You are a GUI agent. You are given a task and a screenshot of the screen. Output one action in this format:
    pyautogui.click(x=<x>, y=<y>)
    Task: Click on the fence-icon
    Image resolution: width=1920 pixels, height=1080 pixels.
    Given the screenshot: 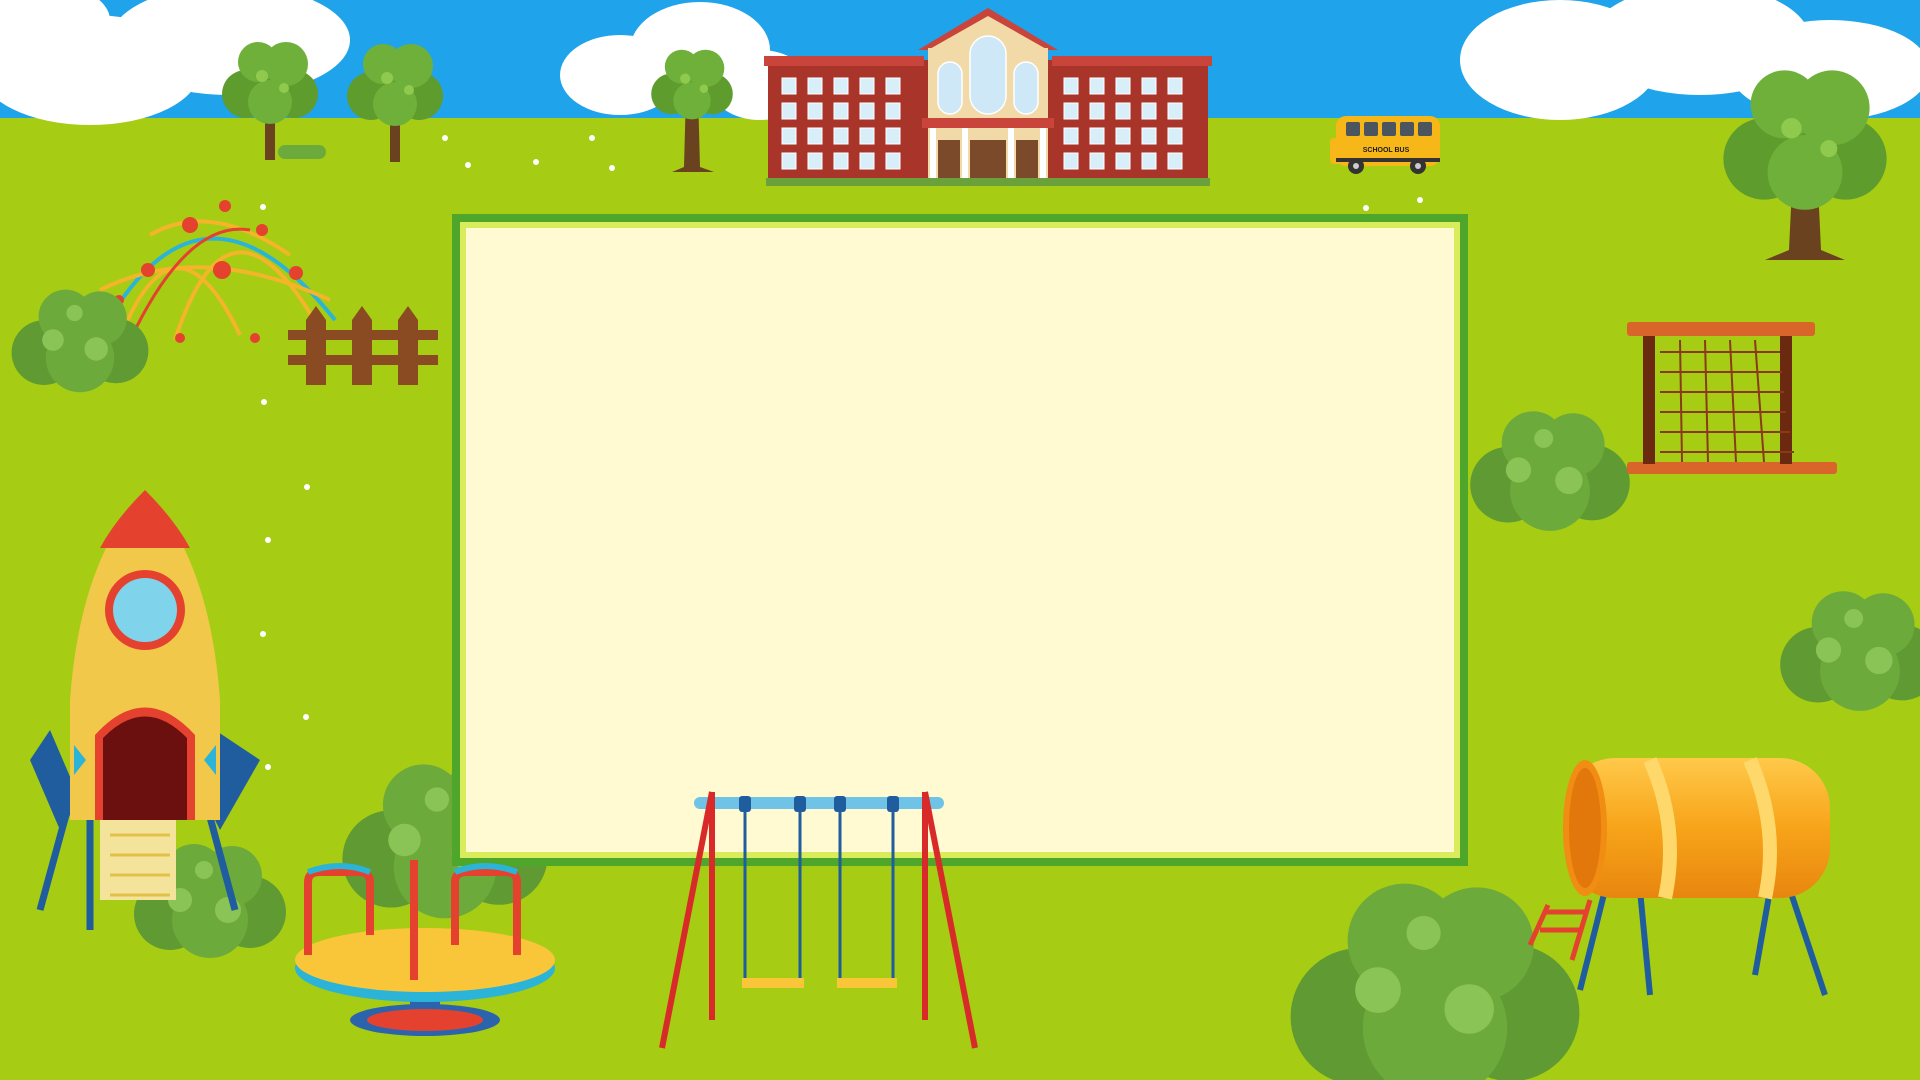 What is the action you would take?
    pyautogui.click(x=363, y=345)
    